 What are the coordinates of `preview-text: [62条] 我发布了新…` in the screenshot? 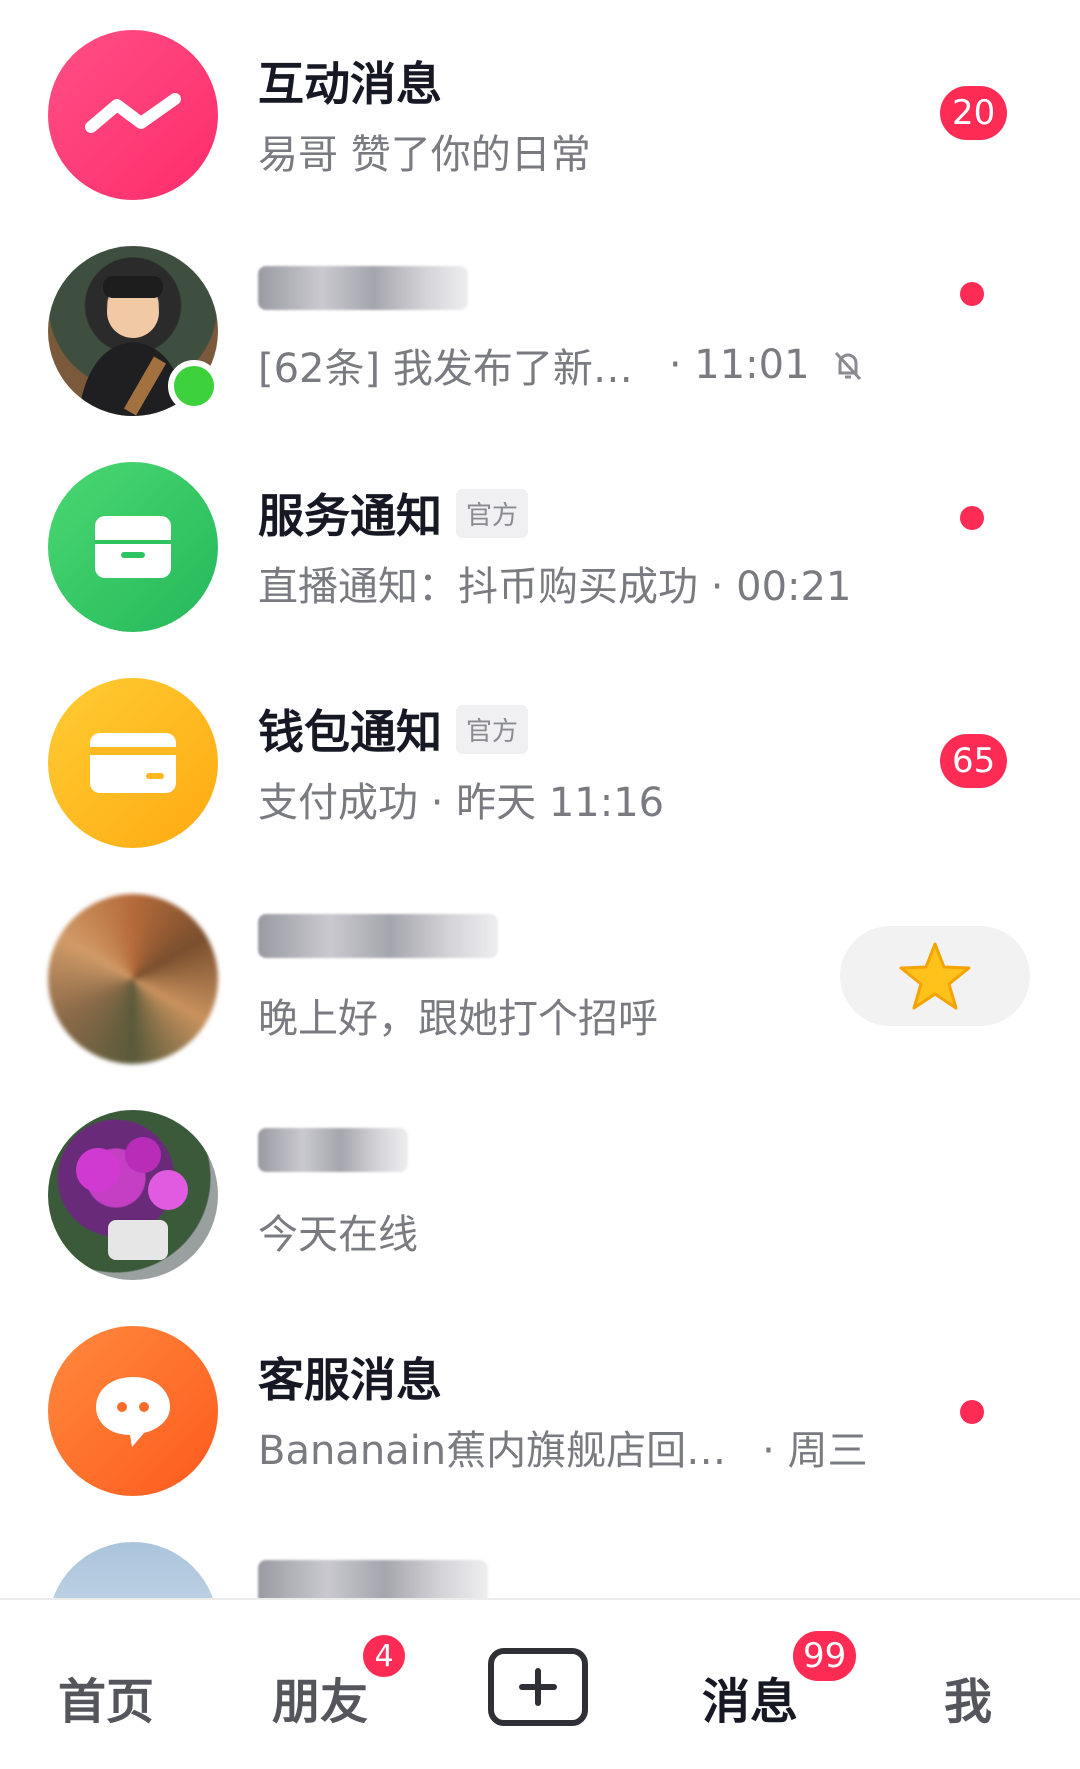 It's located at (445, 369).